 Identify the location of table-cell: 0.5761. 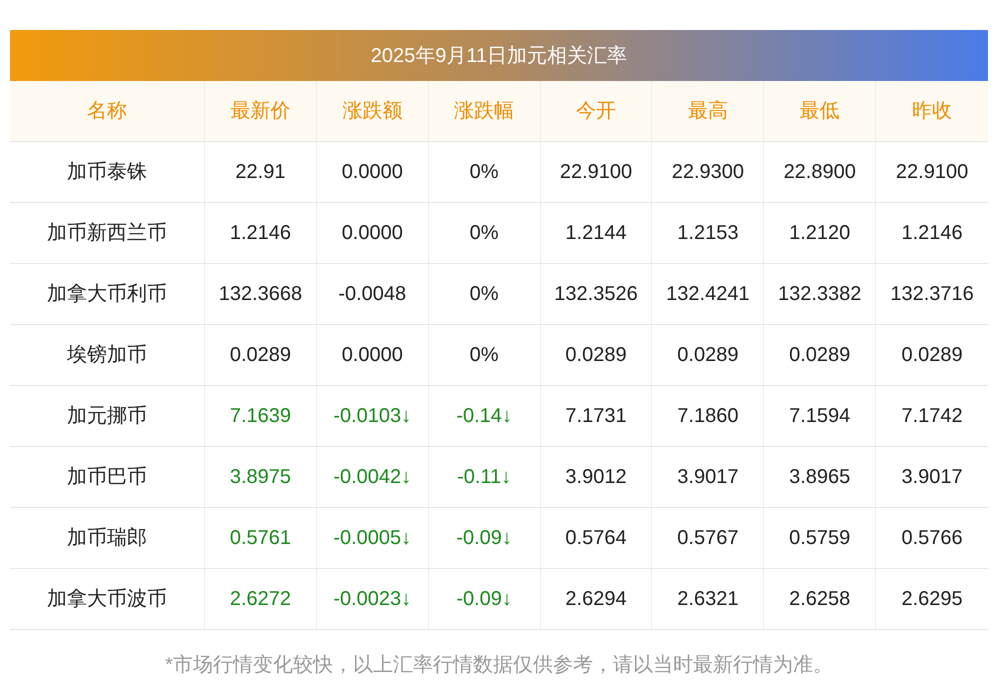
(261, 538).